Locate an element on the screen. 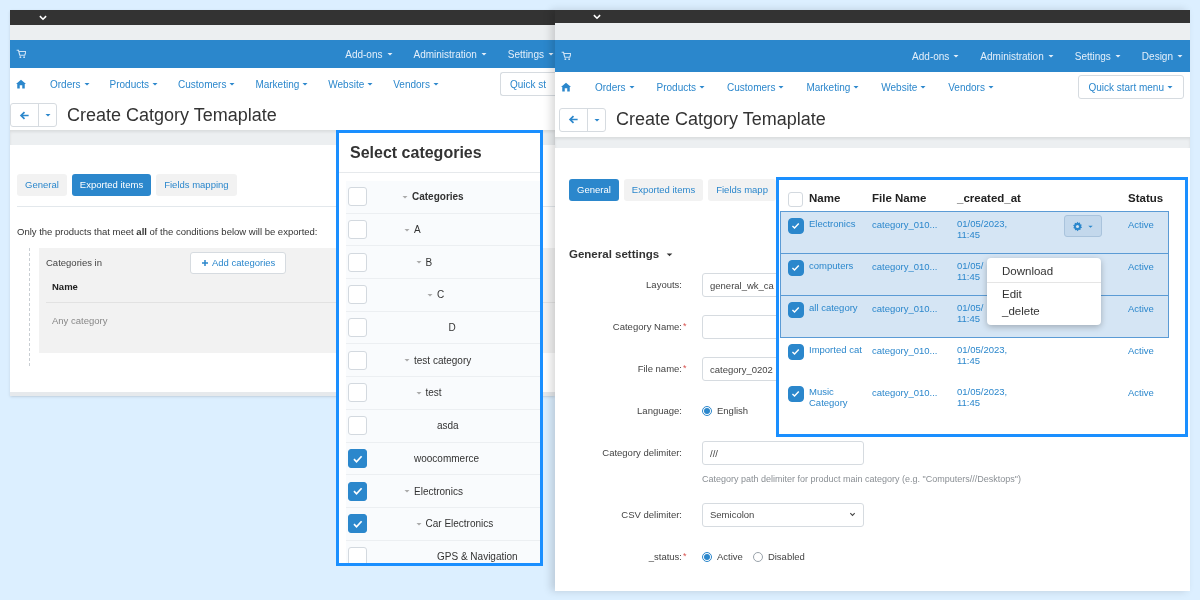 The width and height of the screenshot is (1200, 600). selected-row: Electronics category_010... 01/05/2023, 11:45 Active is located at coordinates (974, 232).